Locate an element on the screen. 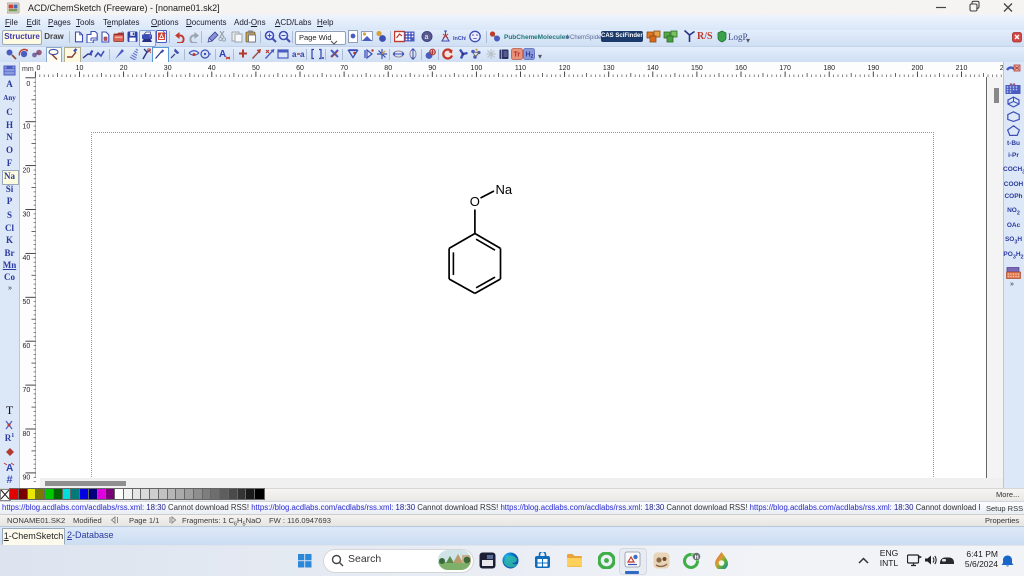  svg-text: 140 is located at coordinates (653, 68).